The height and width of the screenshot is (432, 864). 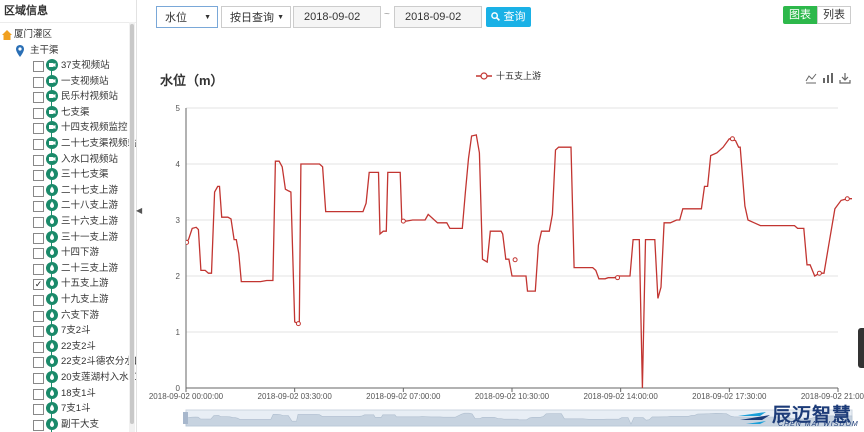 I want to click on panel-title: 区域信息, so click(x=68, y=11).